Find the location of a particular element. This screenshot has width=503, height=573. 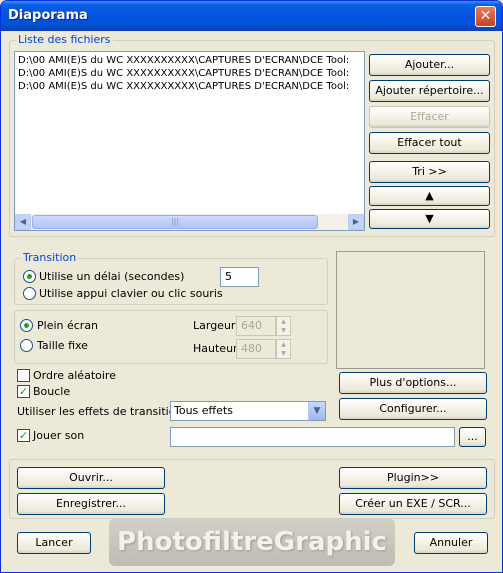

watermark: PhotofiltreGraphic is located at coordinates (252, 542).